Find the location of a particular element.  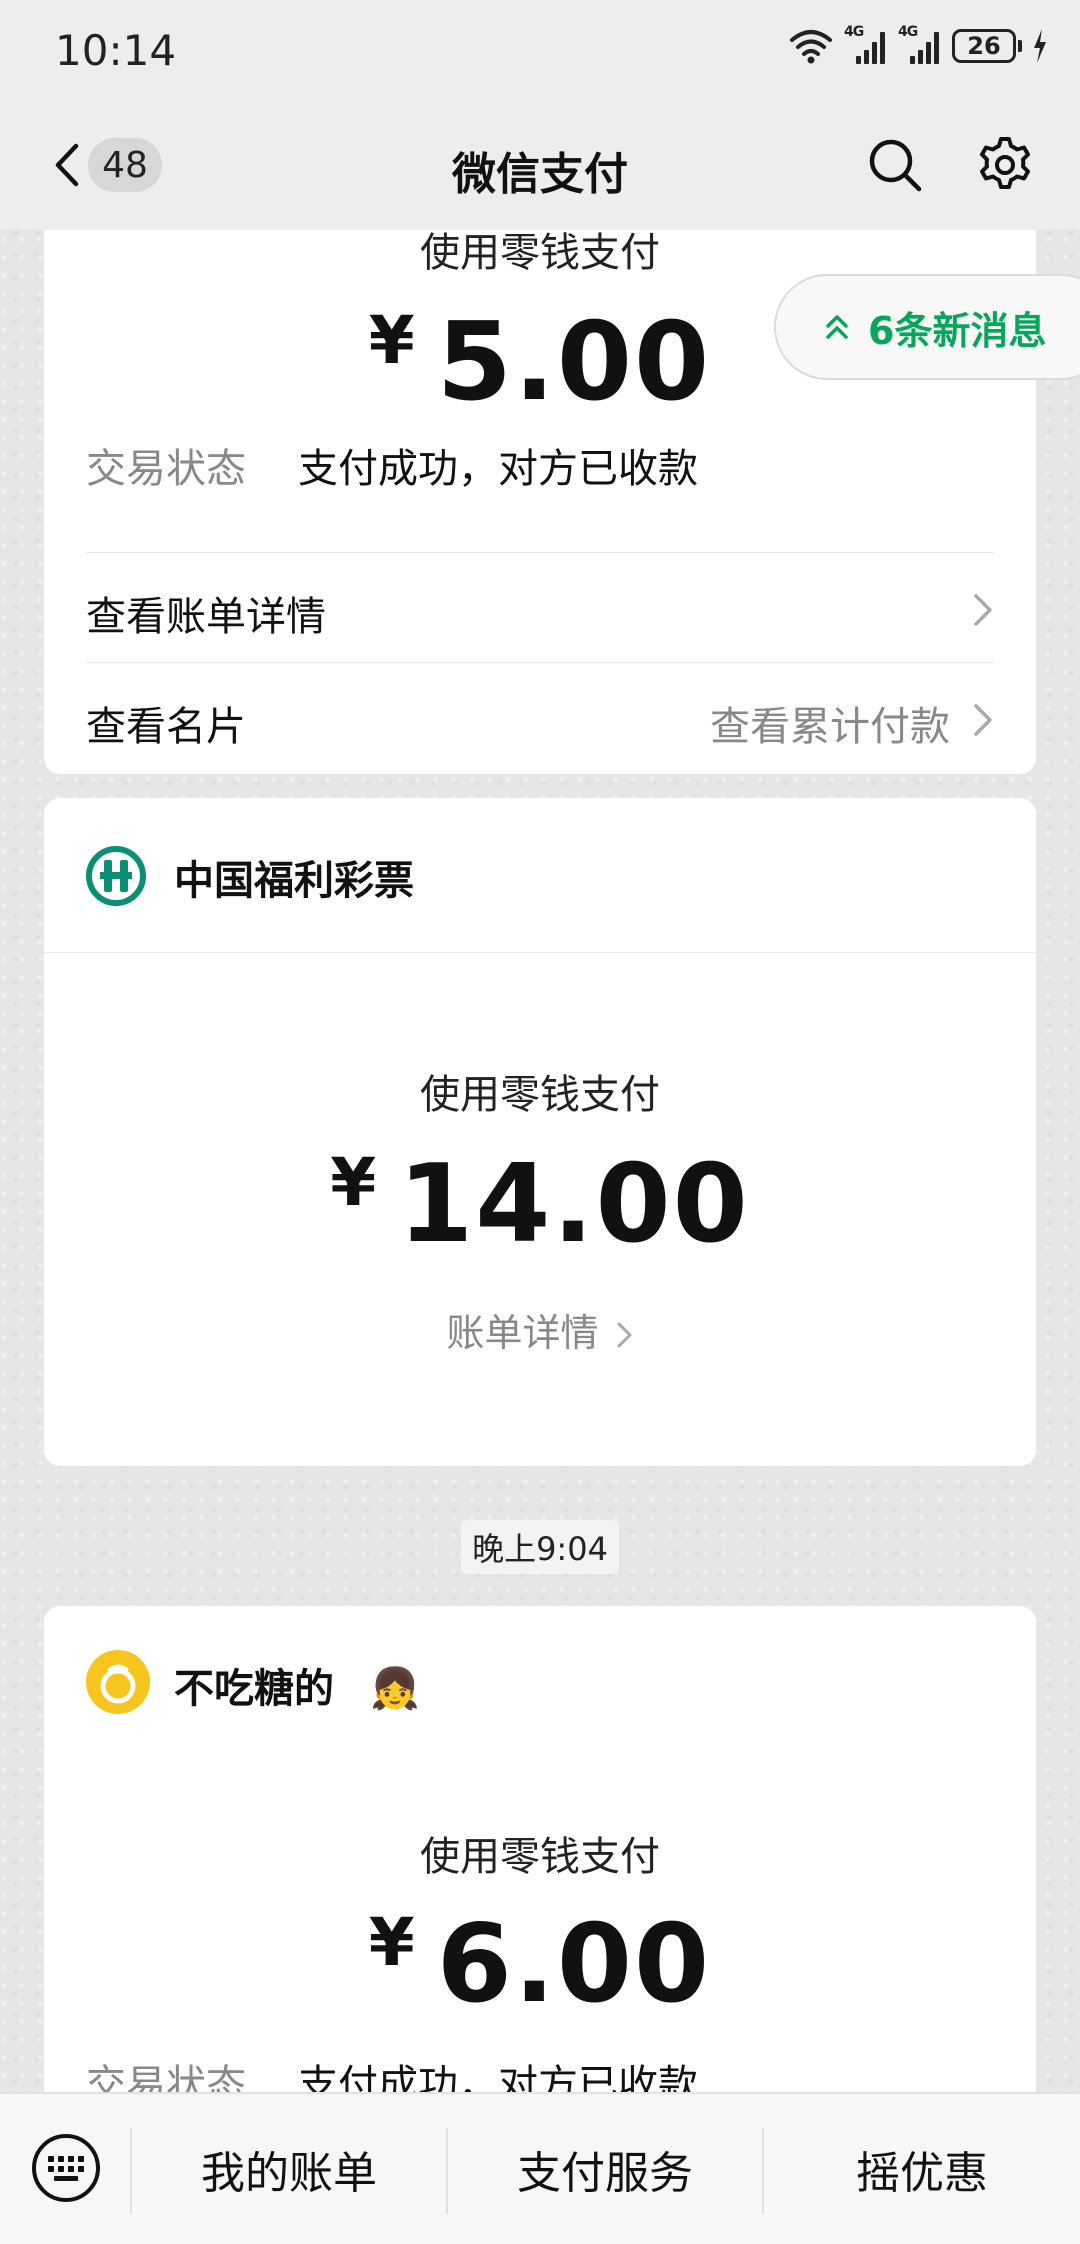

double-chevron-up-icon is located at coordinates (837, 327).